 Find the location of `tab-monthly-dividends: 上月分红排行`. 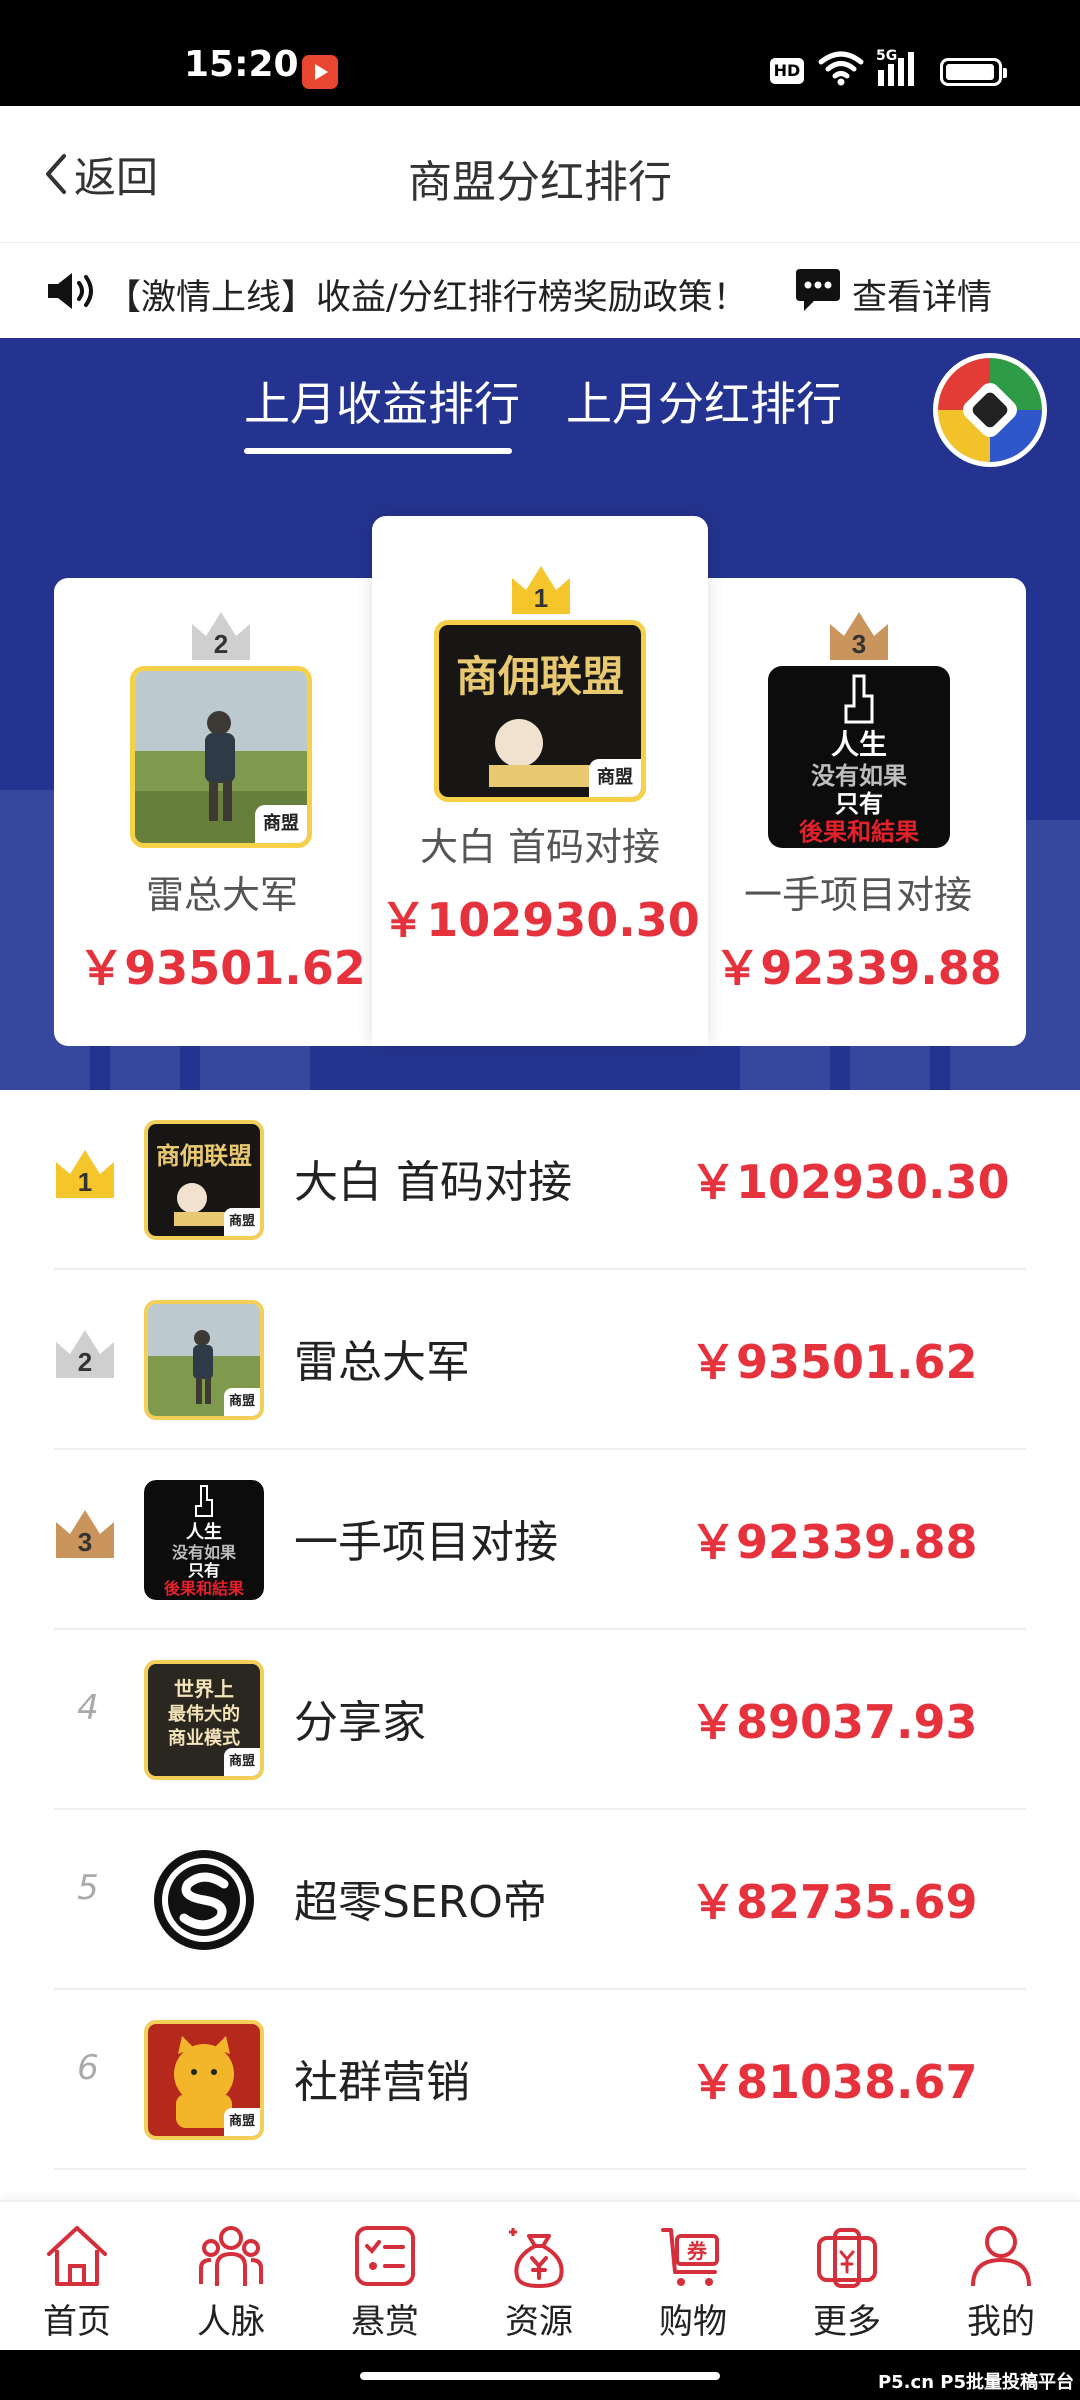

tab-monthly-dividends: 上月分红排行 is located at coordinates (704, 401).